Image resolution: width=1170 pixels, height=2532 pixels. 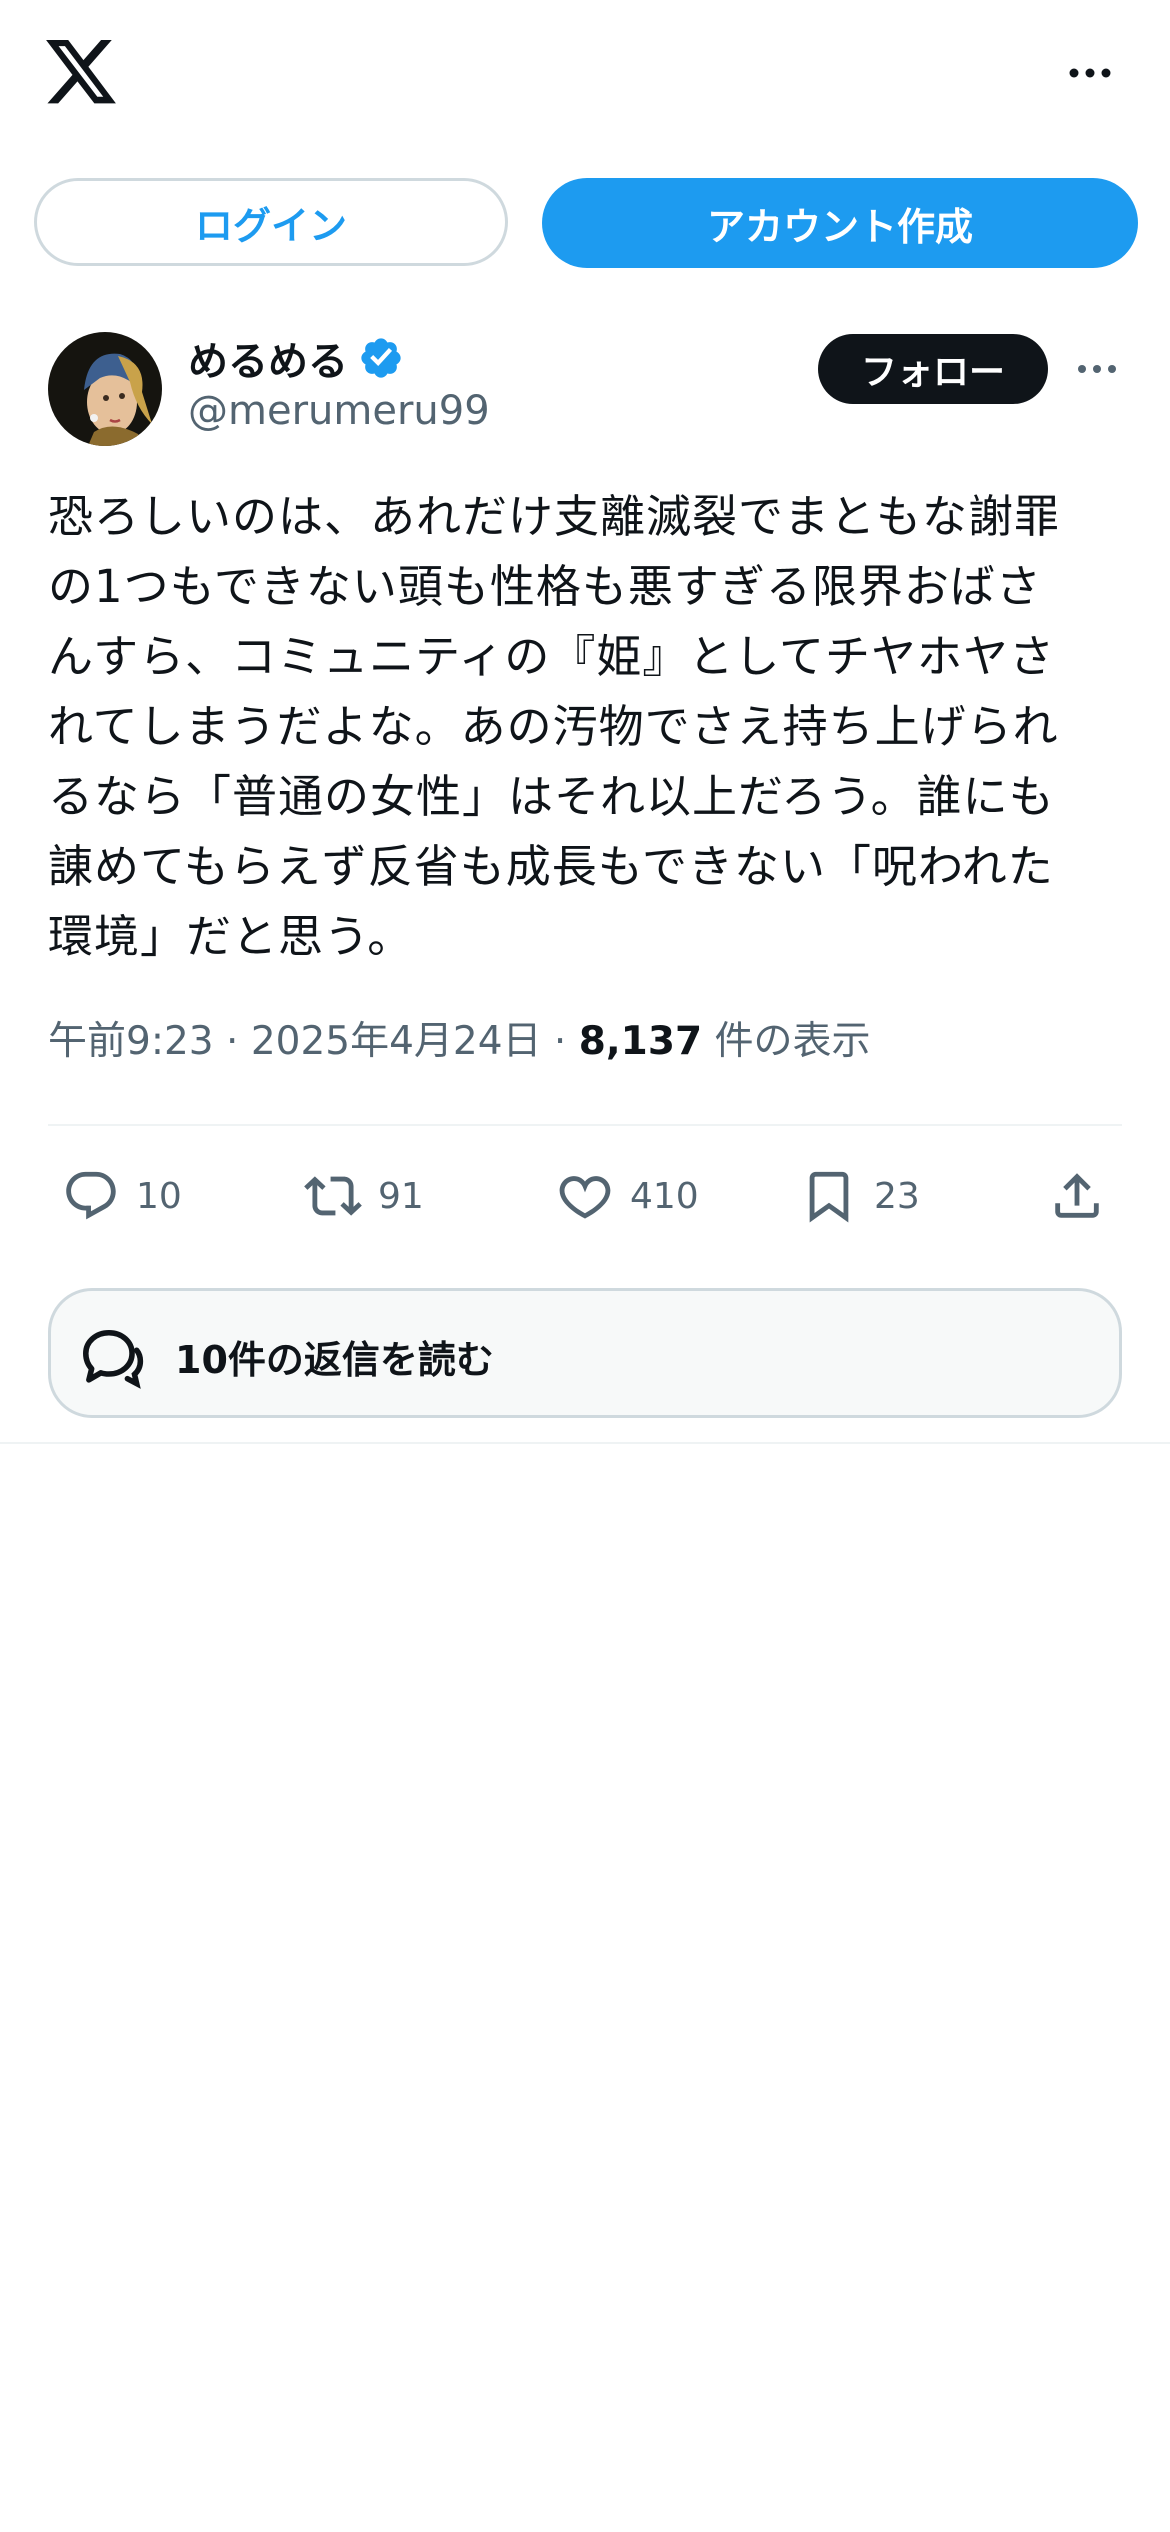 I want to click on reply-icon, so click(x=91, y=1195).